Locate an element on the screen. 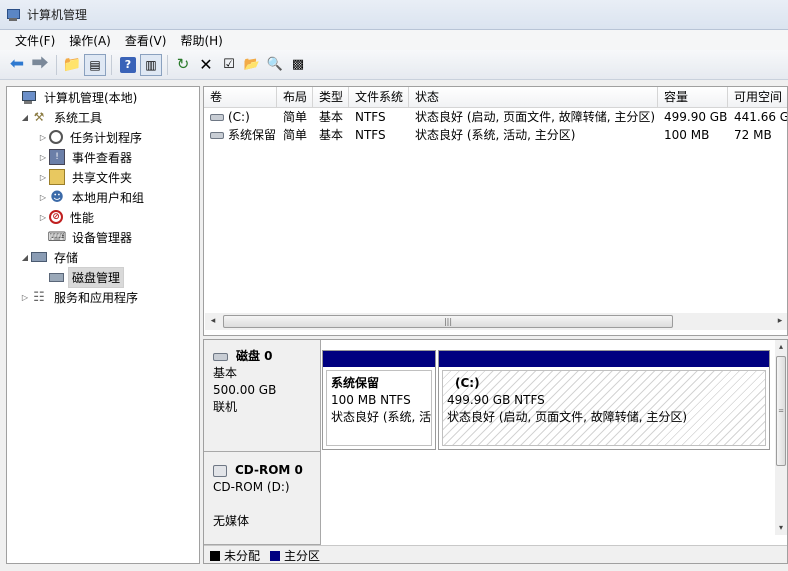 The width and height of the screenshot is (788, 571). tree-item-storage: ◢ 存储 is located at coordinates (50, 257).